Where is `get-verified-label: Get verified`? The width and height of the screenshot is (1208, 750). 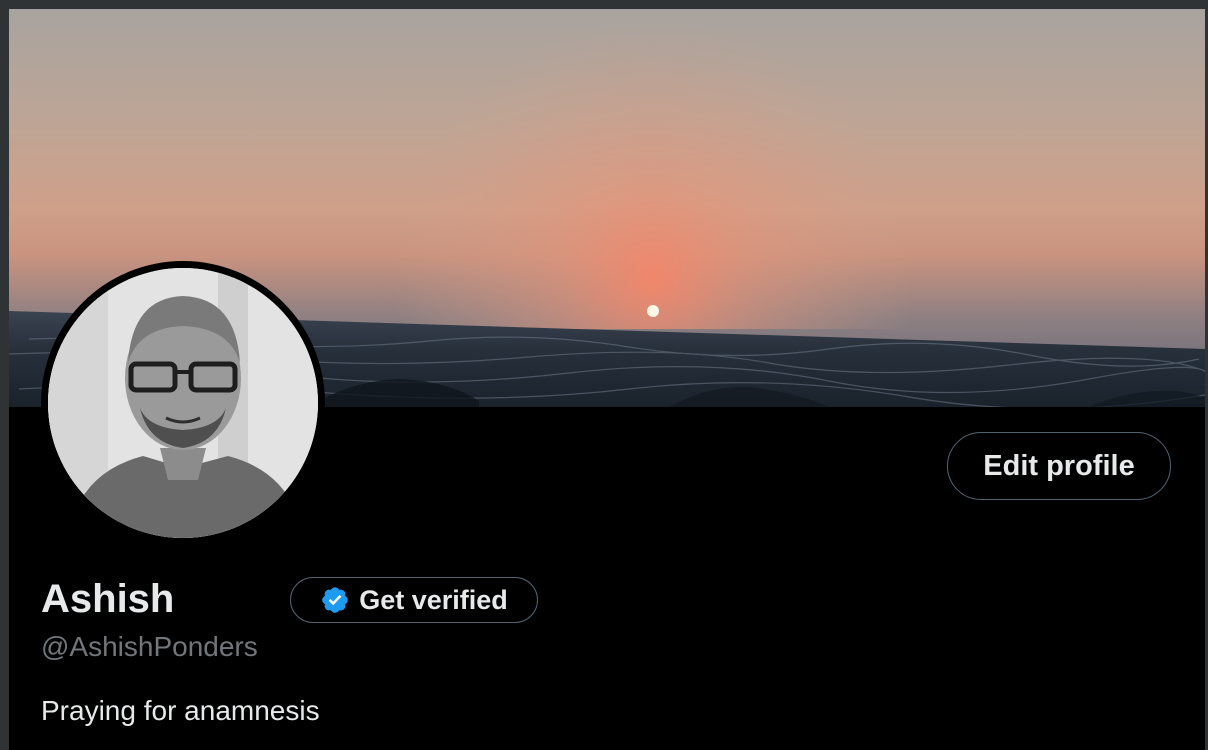
get-verified-label: Get verified is located at coordinates (433, 599).